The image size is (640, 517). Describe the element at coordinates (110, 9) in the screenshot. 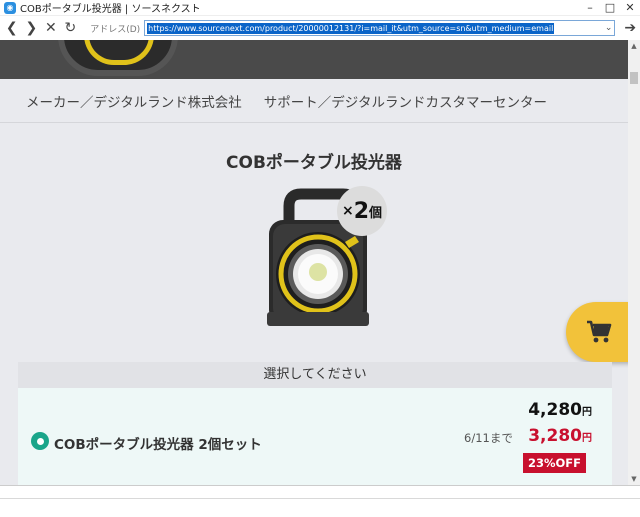

I see `window-title: COBポータブル投光器 | ソースネクスト` at that location.